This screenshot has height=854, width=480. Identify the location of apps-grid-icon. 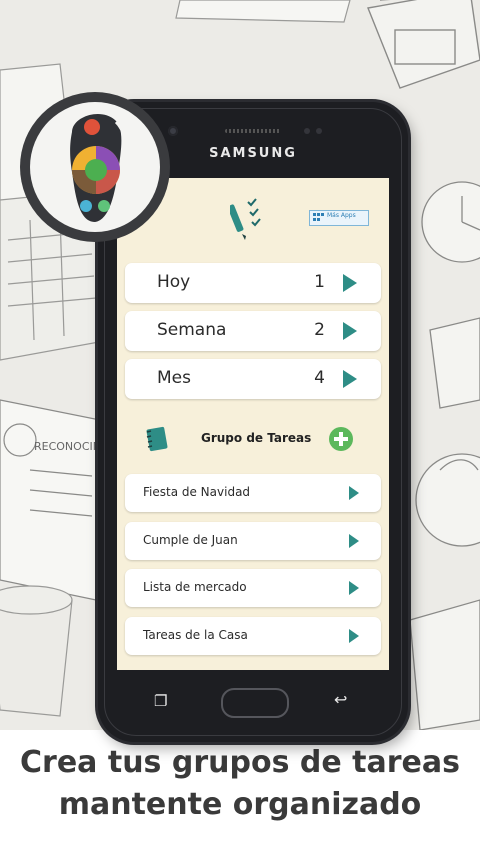
(318, 217).